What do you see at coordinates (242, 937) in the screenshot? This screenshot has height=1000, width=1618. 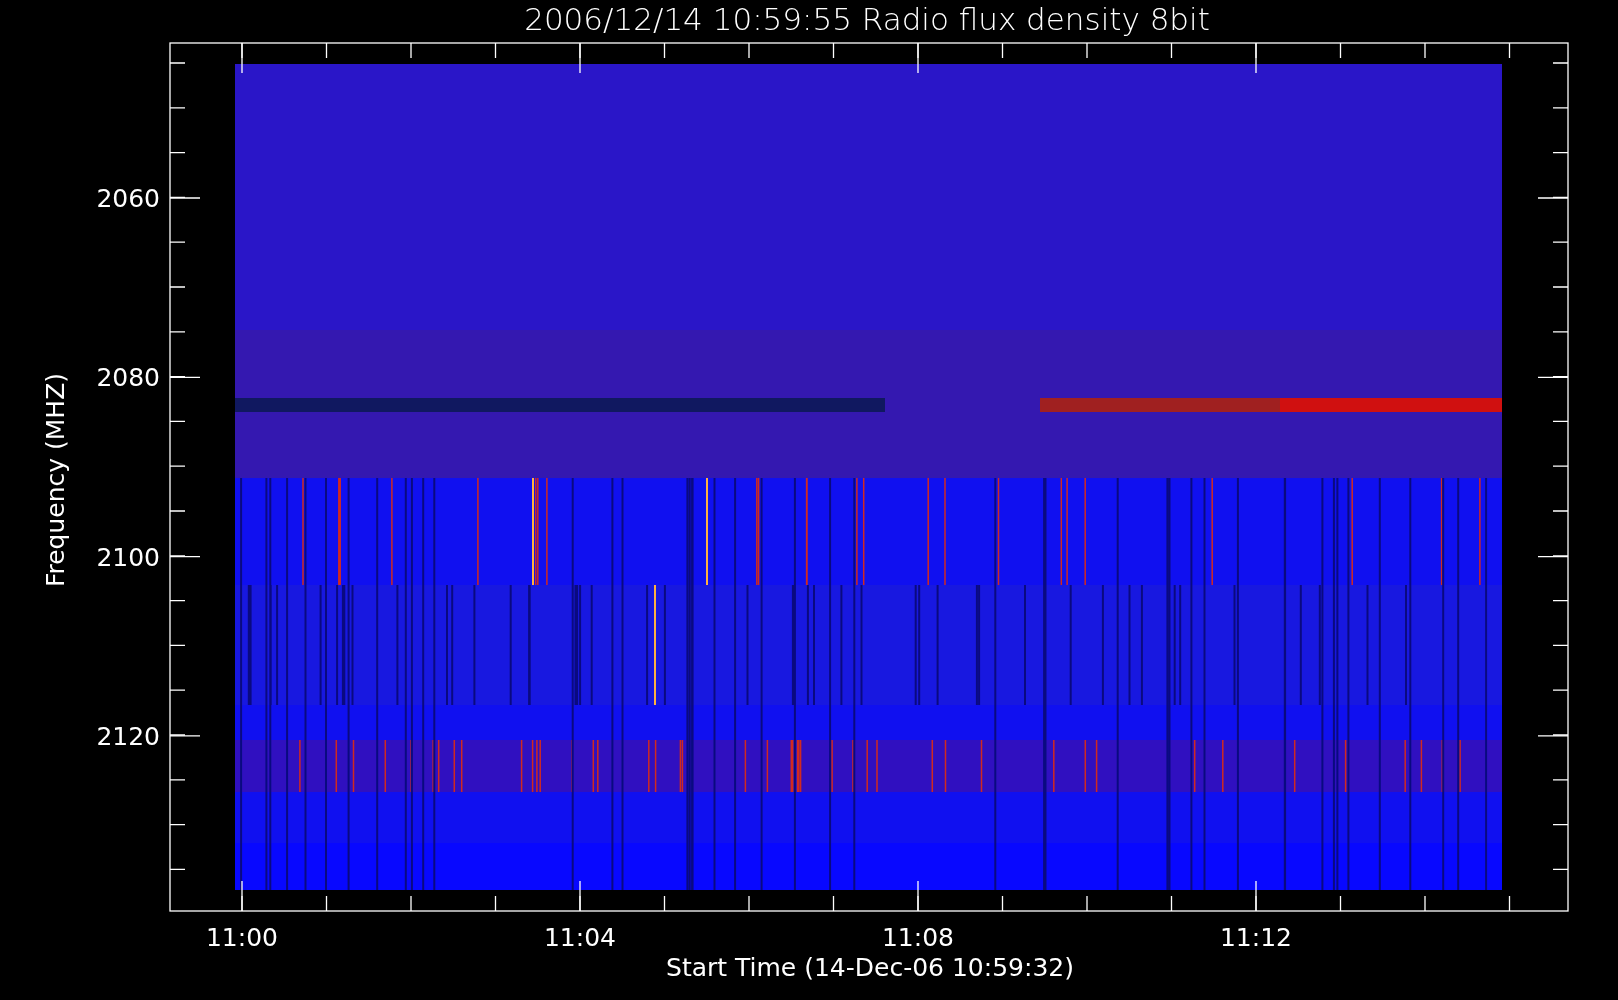 I see `tick-label: 11:00` at bounding box center [242, 937].